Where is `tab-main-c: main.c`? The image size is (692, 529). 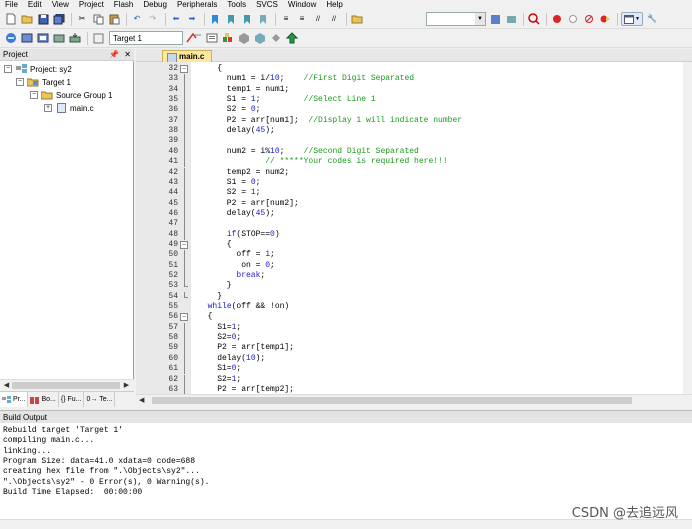
tab-main-c: main.c is located at coordinates (187, 56).